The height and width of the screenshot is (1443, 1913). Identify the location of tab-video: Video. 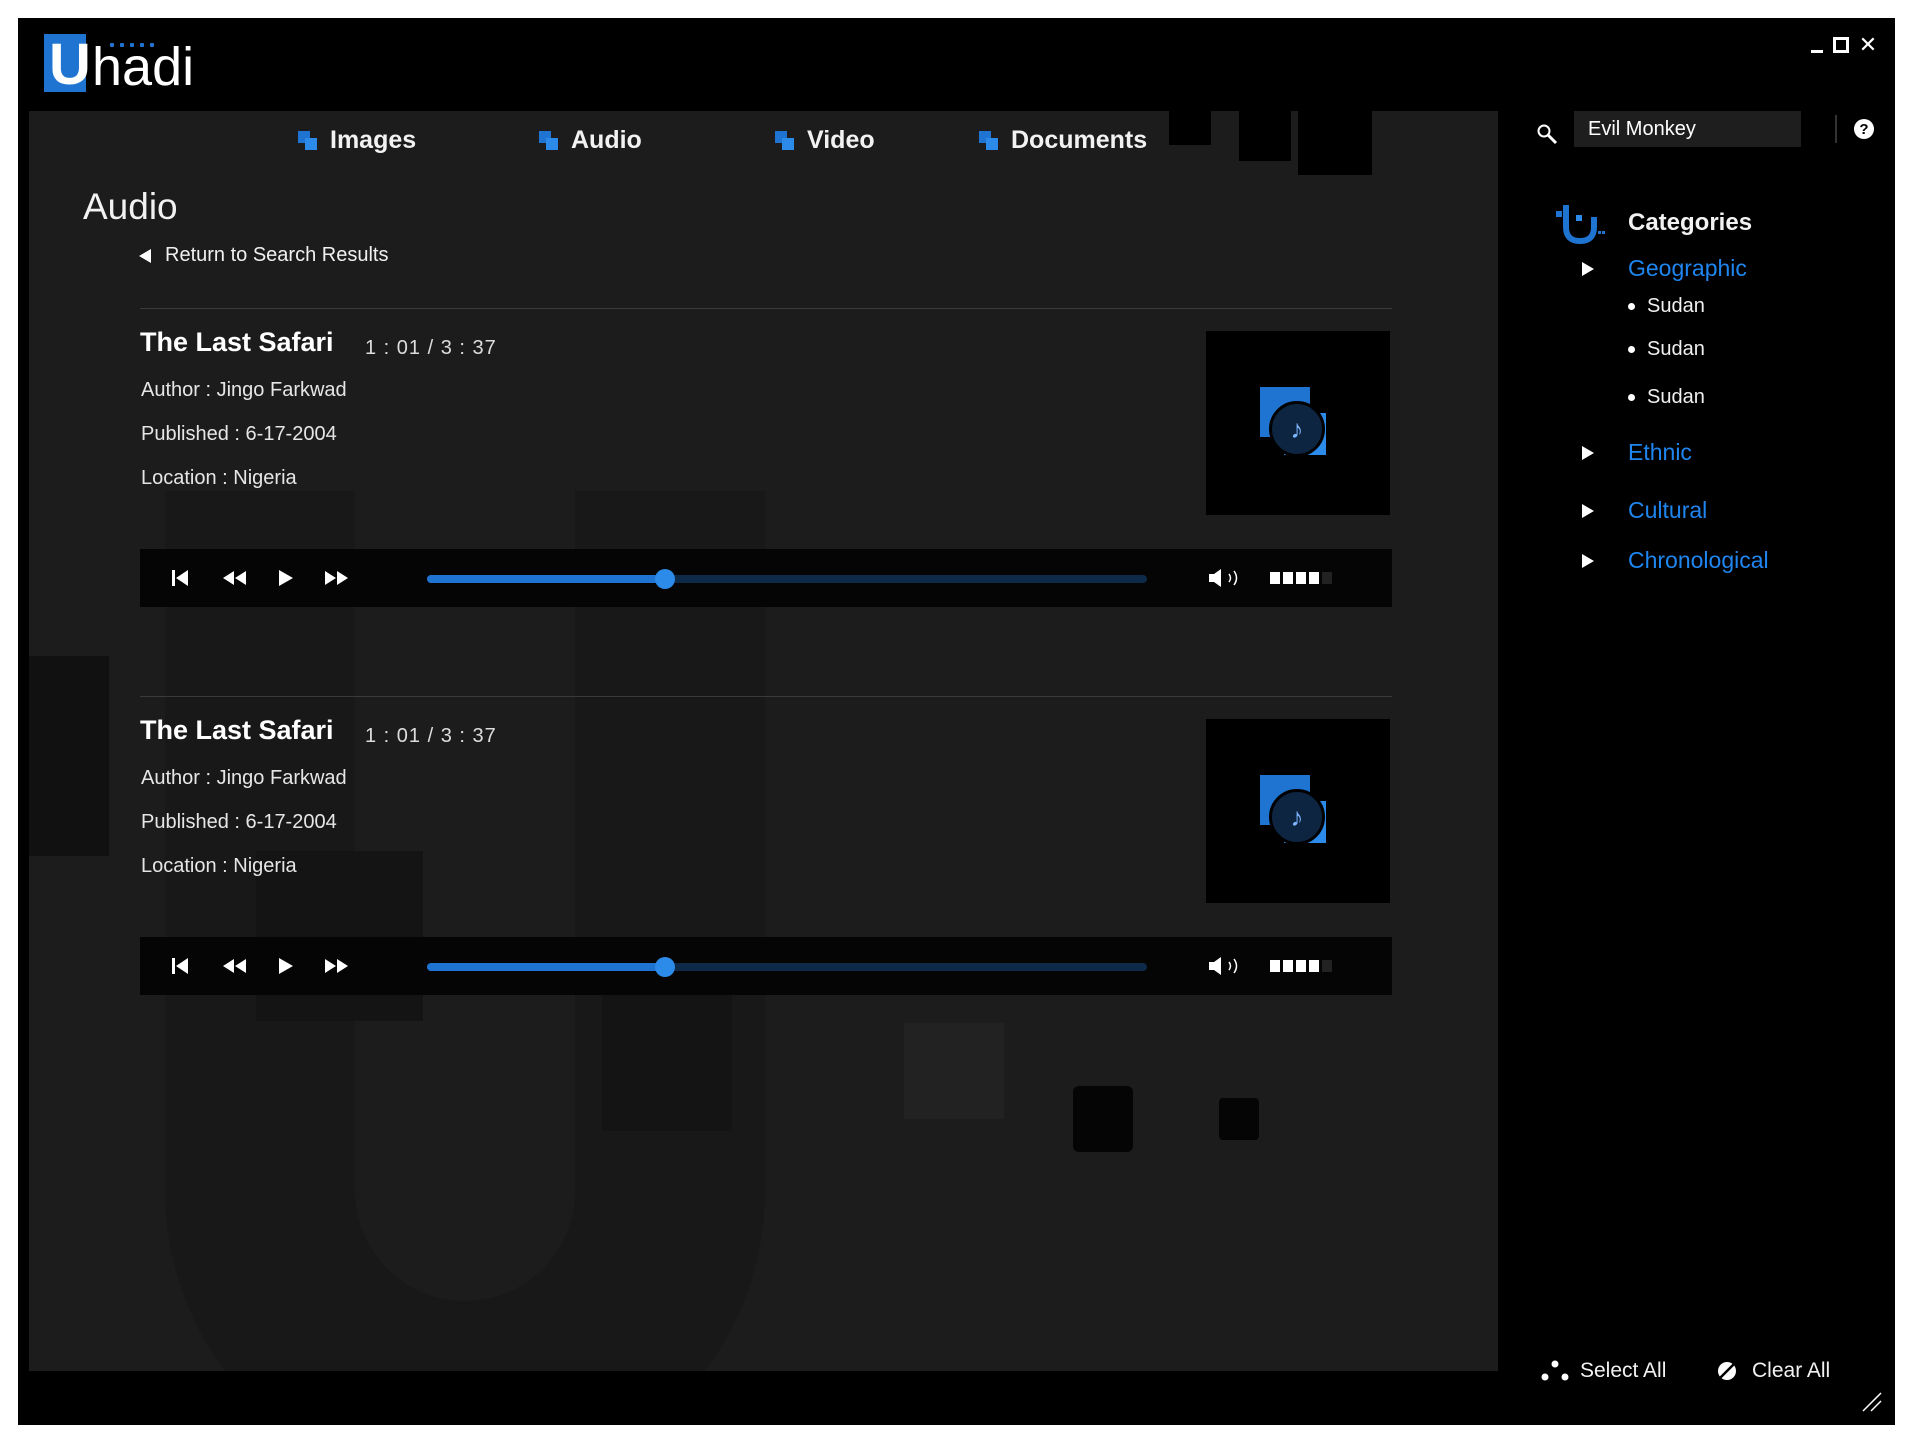
(825, 140).